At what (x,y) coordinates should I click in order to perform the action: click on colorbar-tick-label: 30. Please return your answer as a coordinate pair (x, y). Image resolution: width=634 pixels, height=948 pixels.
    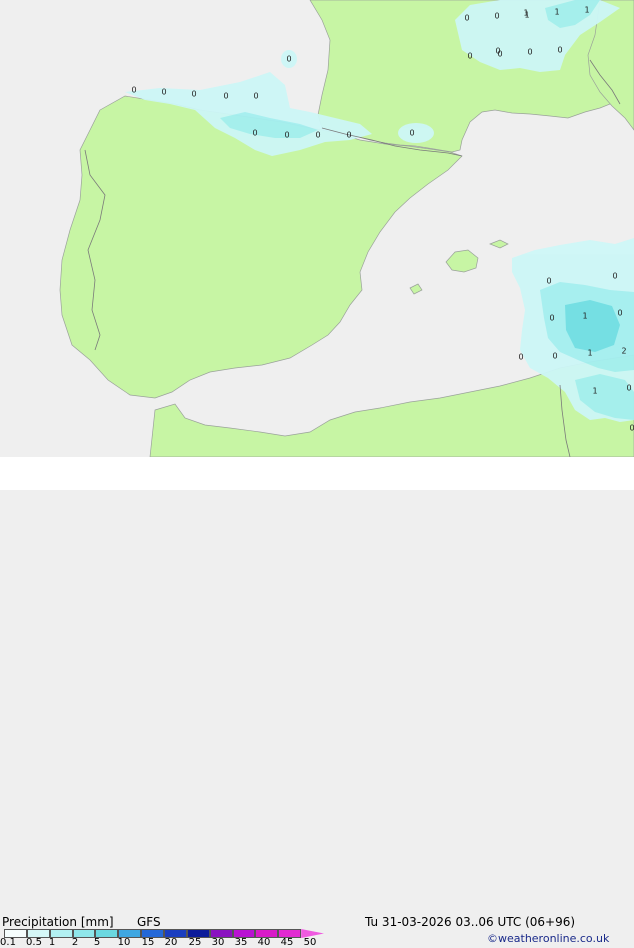
    Looking at the image, I should click on (218, 942).